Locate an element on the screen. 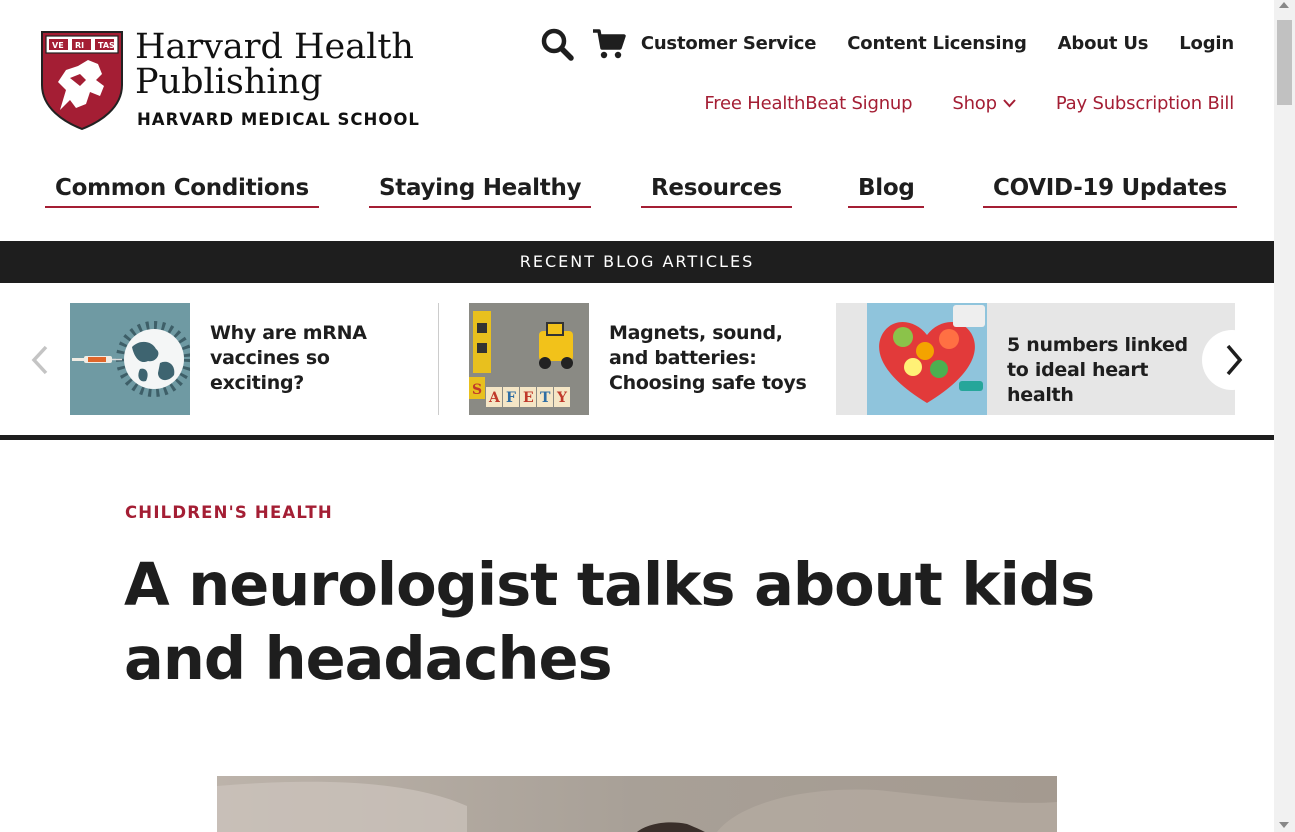  chevron-left-icon is located at coordinates (39, 360).